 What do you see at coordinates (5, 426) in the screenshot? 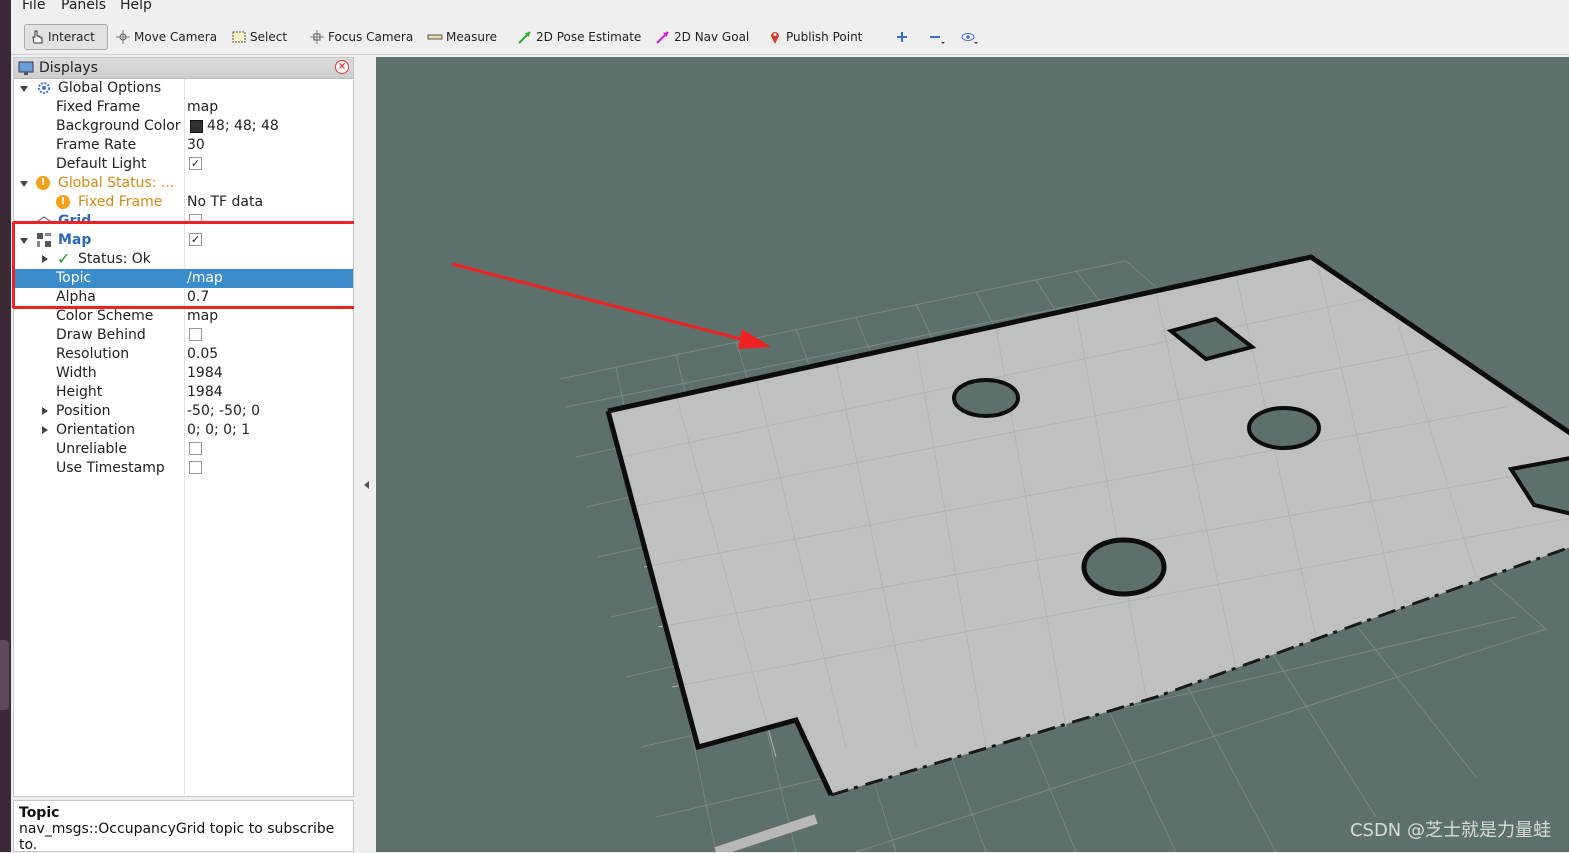
I see `desktop-dock-edge` at bounding box center [5, 426].